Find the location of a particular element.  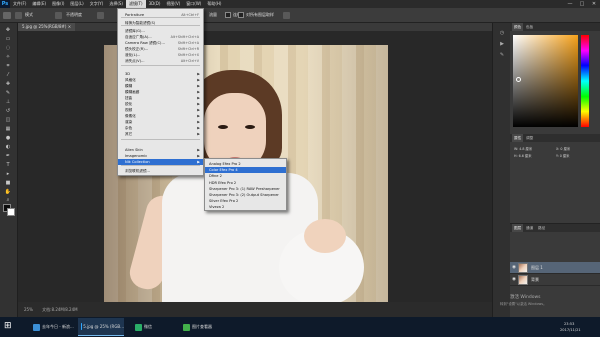

nik-submenu-item: Sharpener Pro 3: (2) Output Sharpener is located at coordinates (245, 195).